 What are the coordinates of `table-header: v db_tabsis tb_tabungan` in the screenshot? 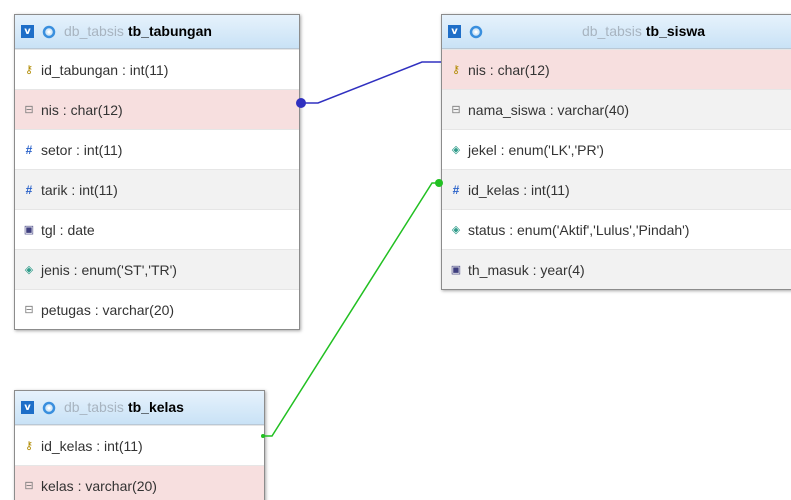 It's located at (157, 32).